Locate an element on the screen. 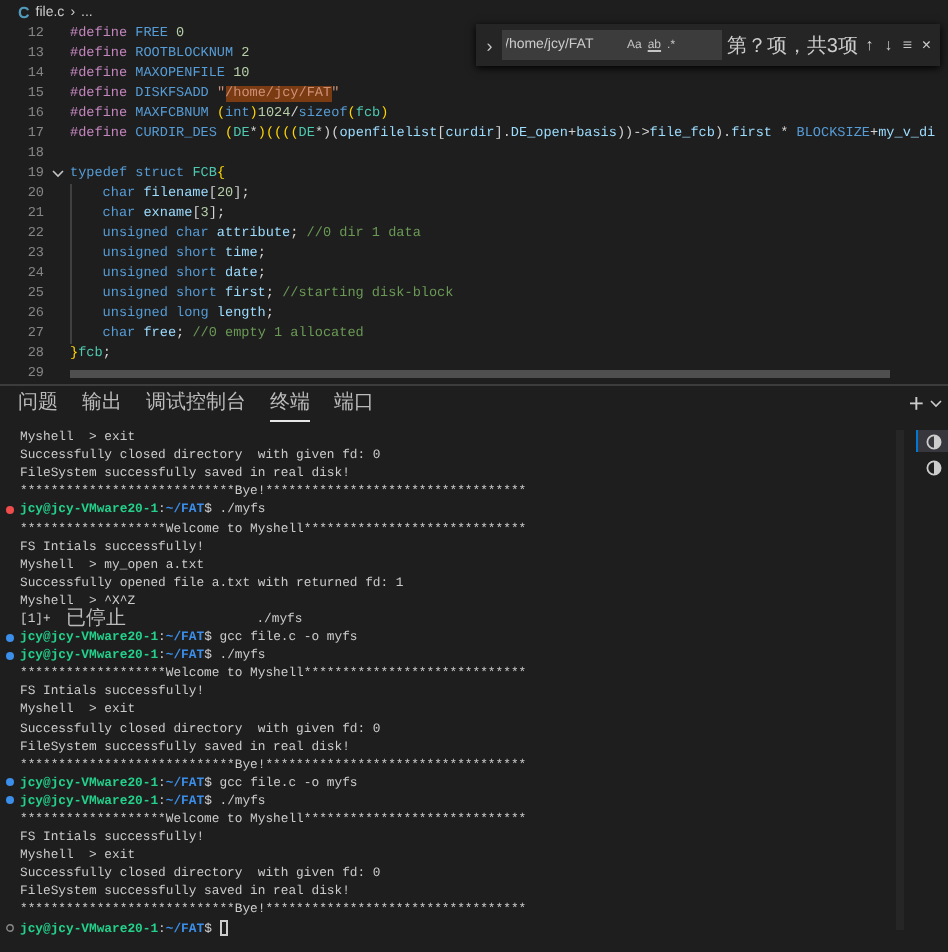  panel-tab: 调试控制台 is located at coordinates (196, 404).